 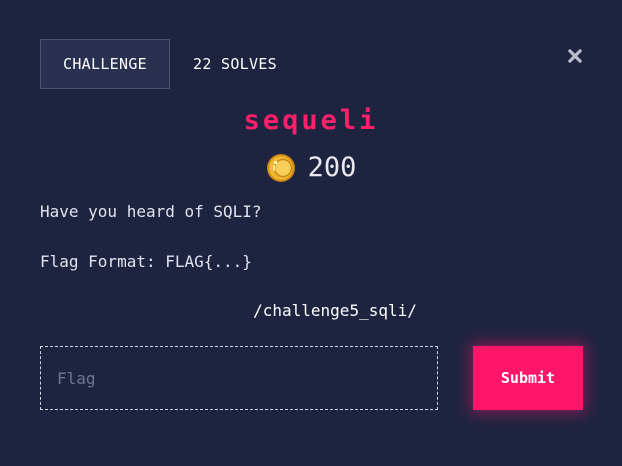 I want to click on tab-solves: 22 SOLVES, so click(x=235, y=64).